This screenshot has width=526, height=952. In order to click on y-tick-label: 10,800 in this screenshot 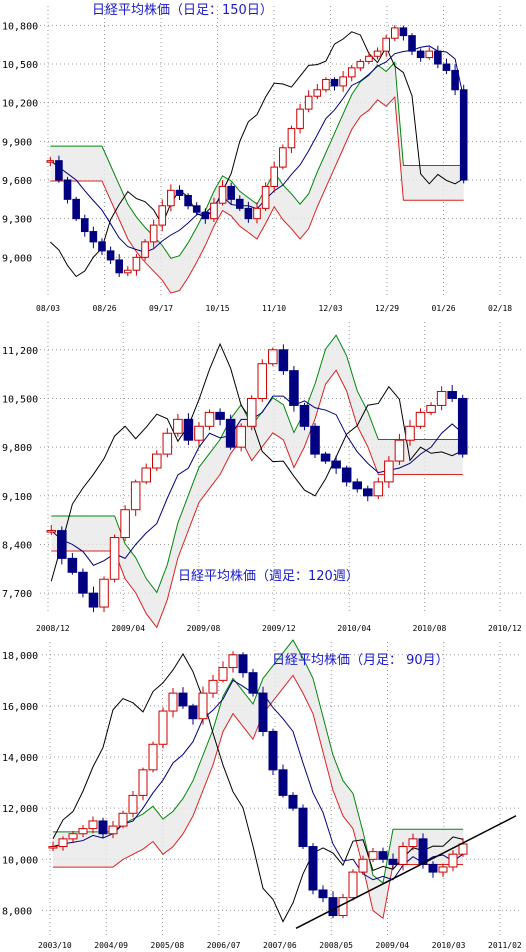, I will do `click(20, 26)`.